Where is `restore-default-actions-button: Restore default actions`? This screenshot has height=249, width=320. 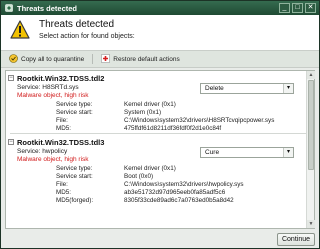 restore-default-actions-button: Restore default actions is located at coordinates (140, 59).